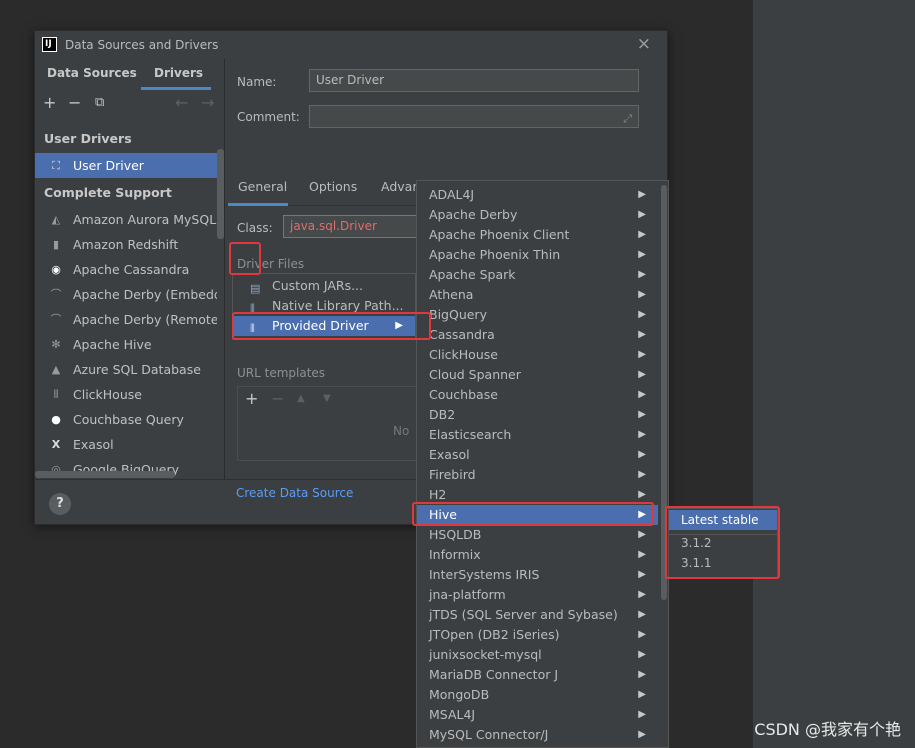  What do you see at coordinates (537, 395) in the screenshot?
I see `driver-list-item: Couchbase ▶` at bounding box center [537, 395].